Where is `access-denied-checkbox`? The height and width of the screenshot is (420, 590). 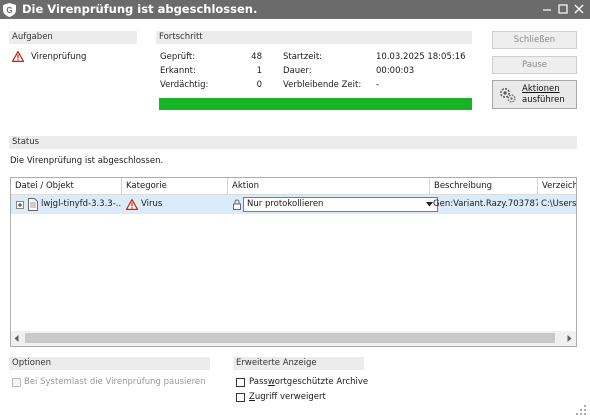 access-denied-checkbox is located at coordinates (240, 397).